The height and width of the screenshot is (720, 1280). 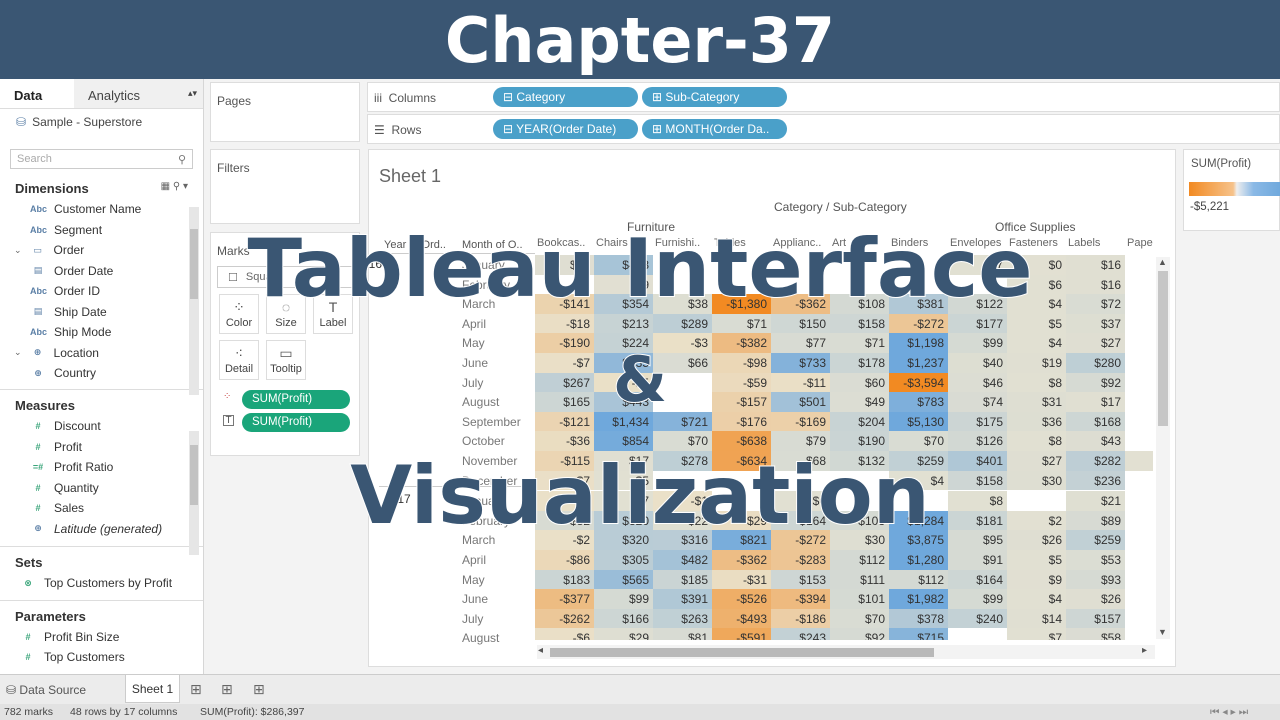 I want to click on data-source-item: ⛁ Sample - Superstore, so click(x=101, y=122).